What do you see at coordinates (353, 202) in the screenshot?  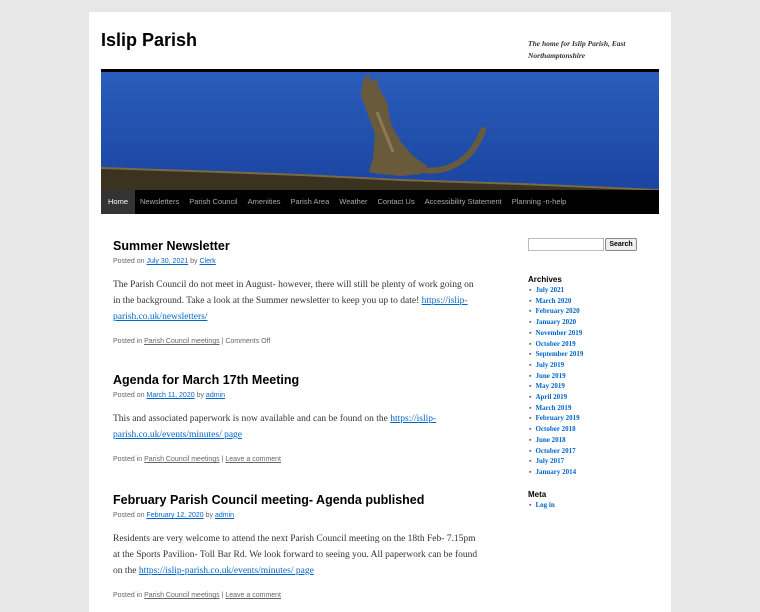 I see `nav-item-weather: Weather` at bounding box center [353, 202].